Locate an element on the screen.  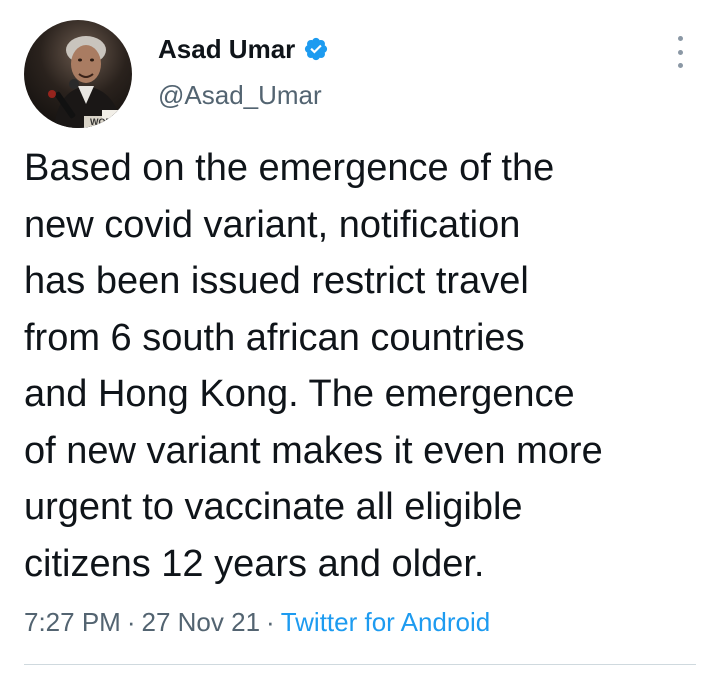
tweet-text-line: urgent to vaccinate all eligible is located at coordinates (273, 507).